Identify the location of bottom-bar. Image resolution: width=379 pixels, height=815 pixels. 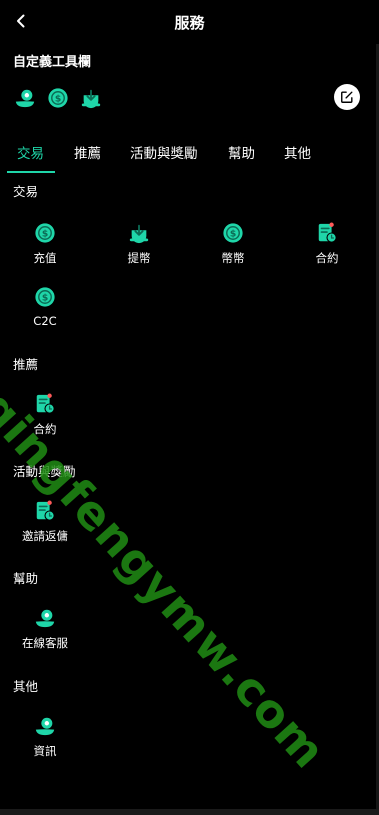
(189, 812).